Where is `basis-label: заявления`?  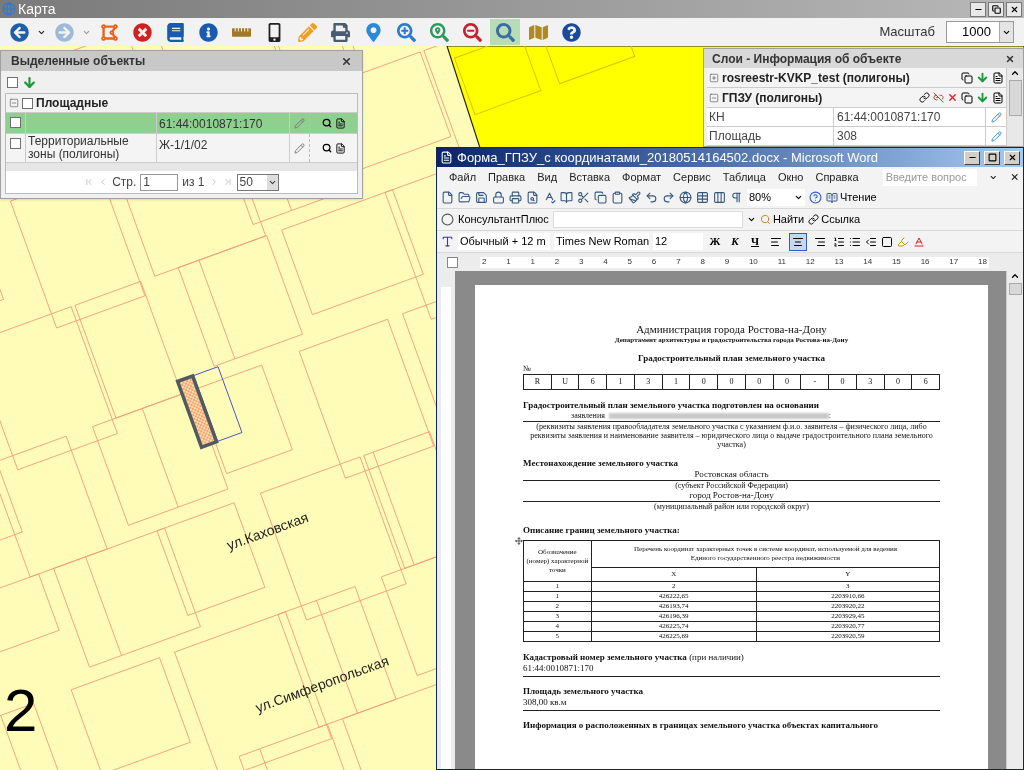 basis-label: заявления is located at coordinates (588, 416).